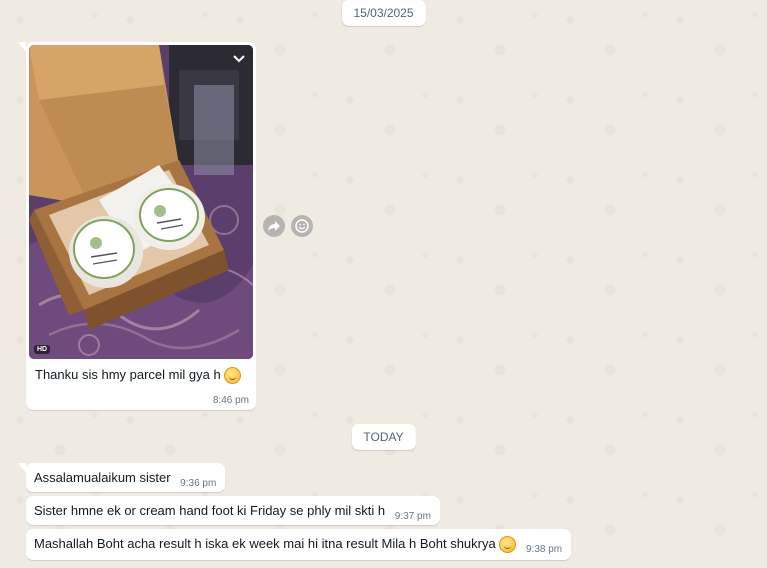  I want to click on message-text: Assalamualaikum sister, so click(102, 477).